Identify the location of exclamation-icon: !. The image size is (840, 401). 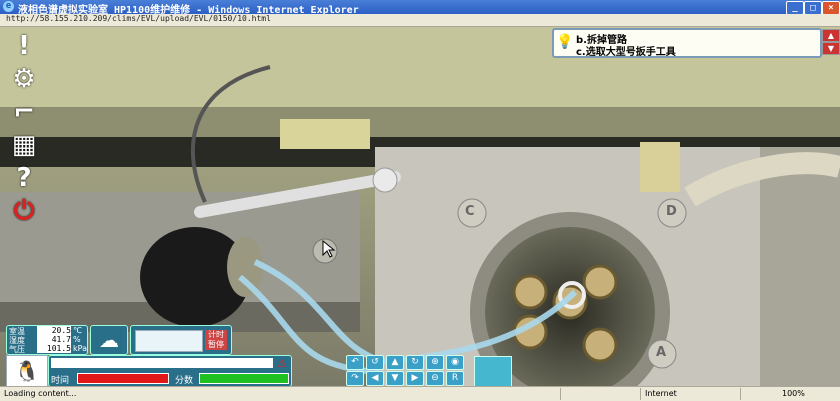
(24, 46).